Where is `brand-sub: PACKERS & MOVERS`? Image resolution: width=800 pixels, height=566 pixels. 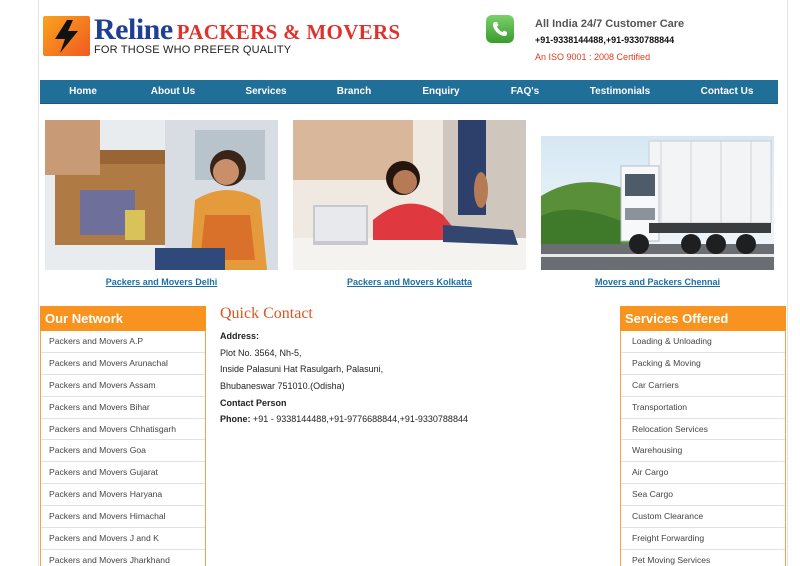
brand-sub: PACKERS & MOVERS is located at coordinates (288, 32).